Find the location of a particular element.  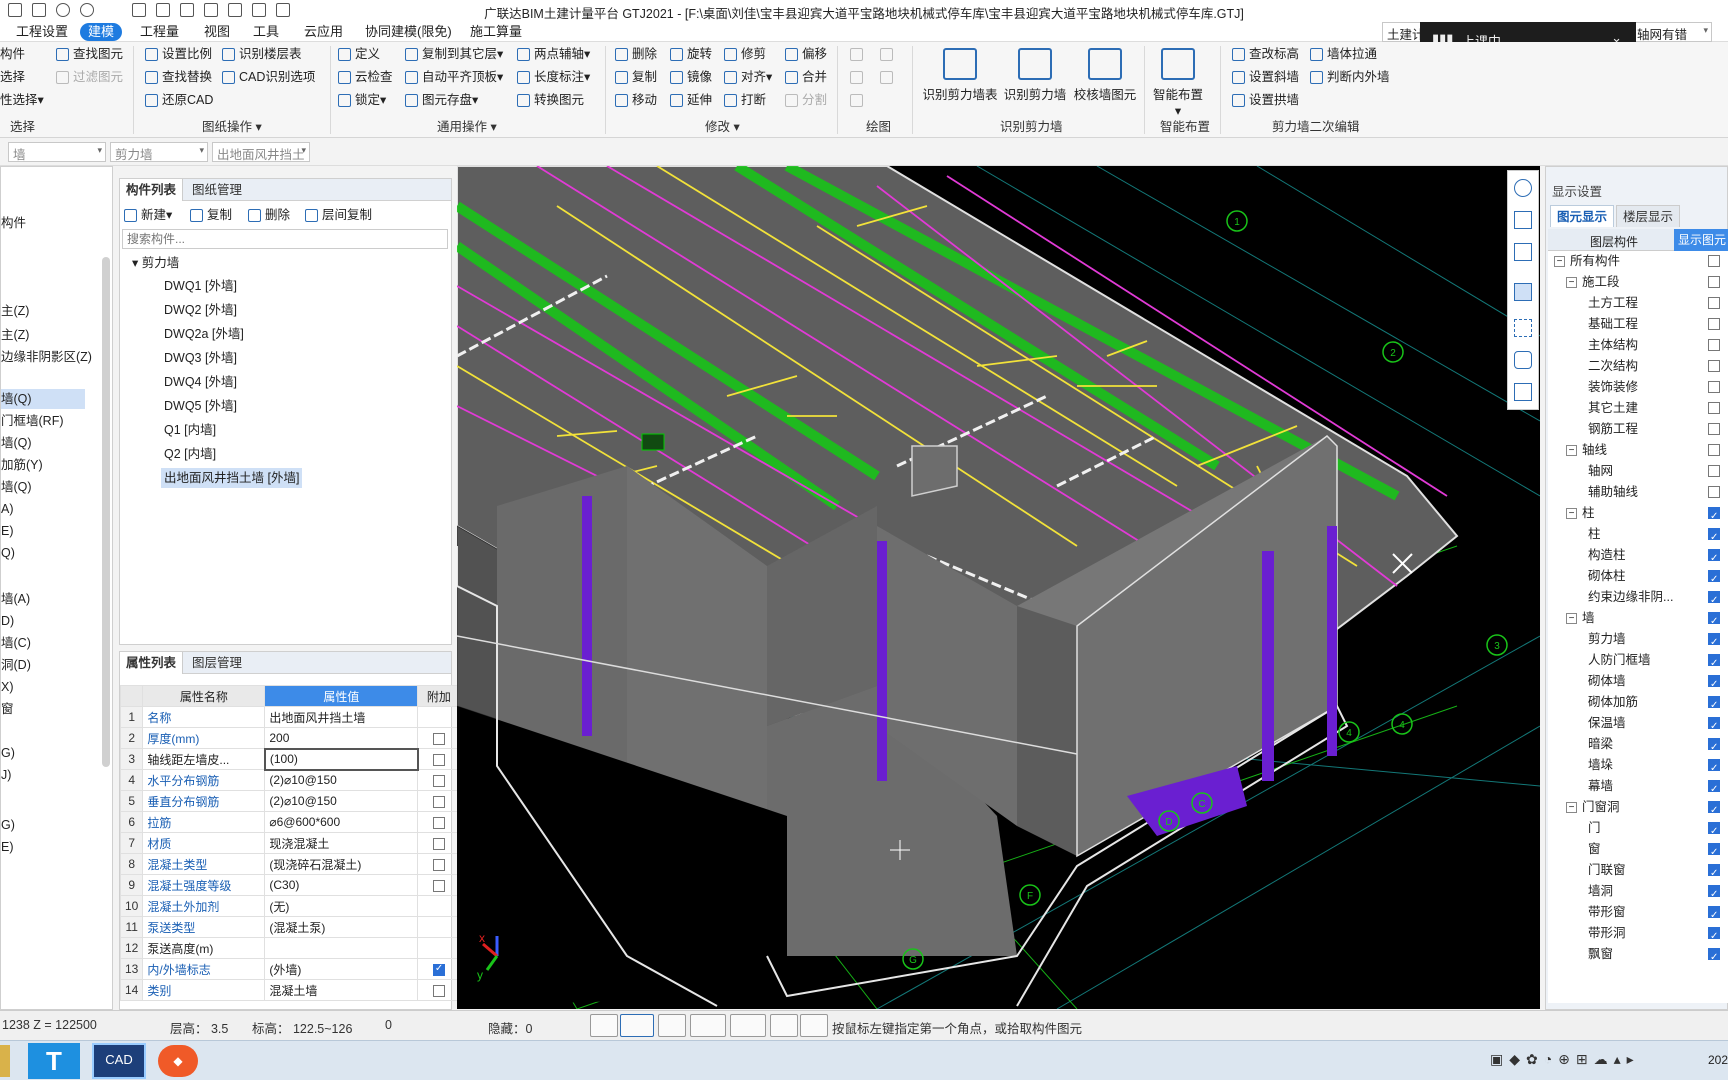

copy-button: 复制 is located at coordinates (636, 77).